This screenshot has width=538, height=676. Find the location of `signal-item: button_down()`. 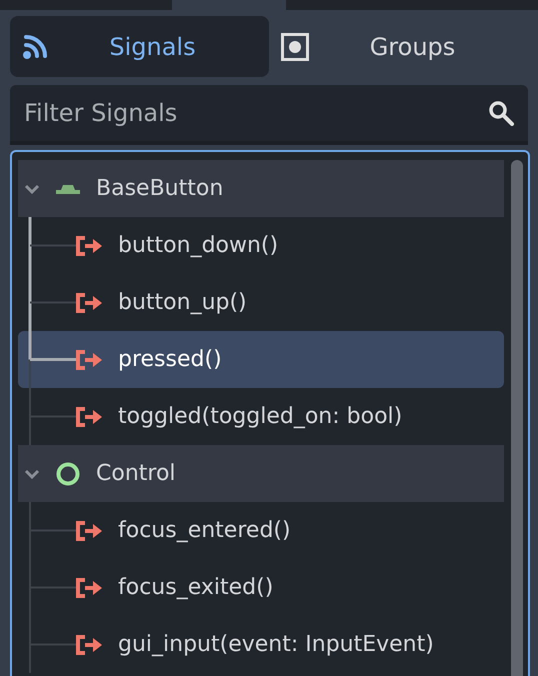

signal-item: button_down() is located at coordinates (261, 245).